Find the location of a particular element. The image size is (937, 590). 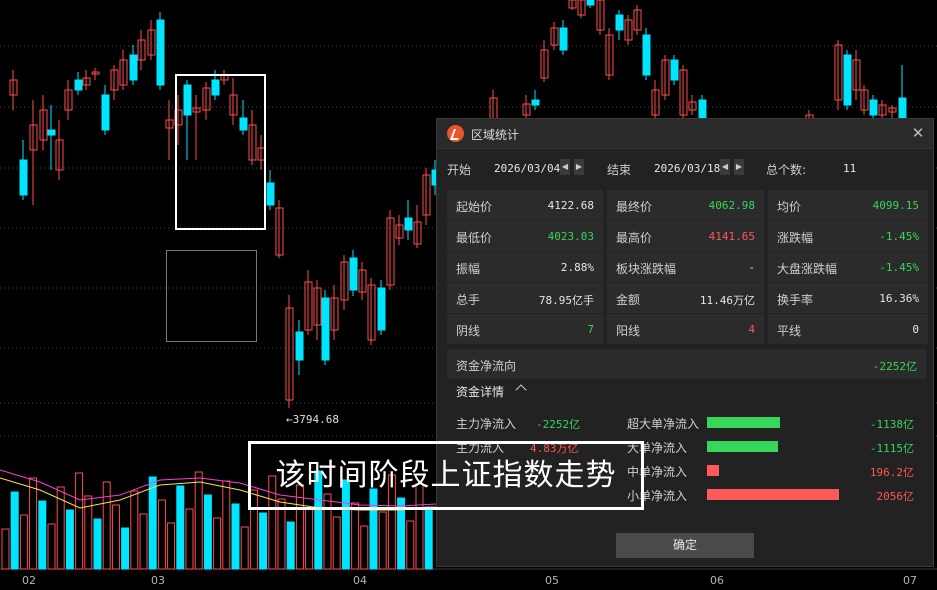

stat-label: 大盘涨跌幅 is located at coordinates (807, 269).